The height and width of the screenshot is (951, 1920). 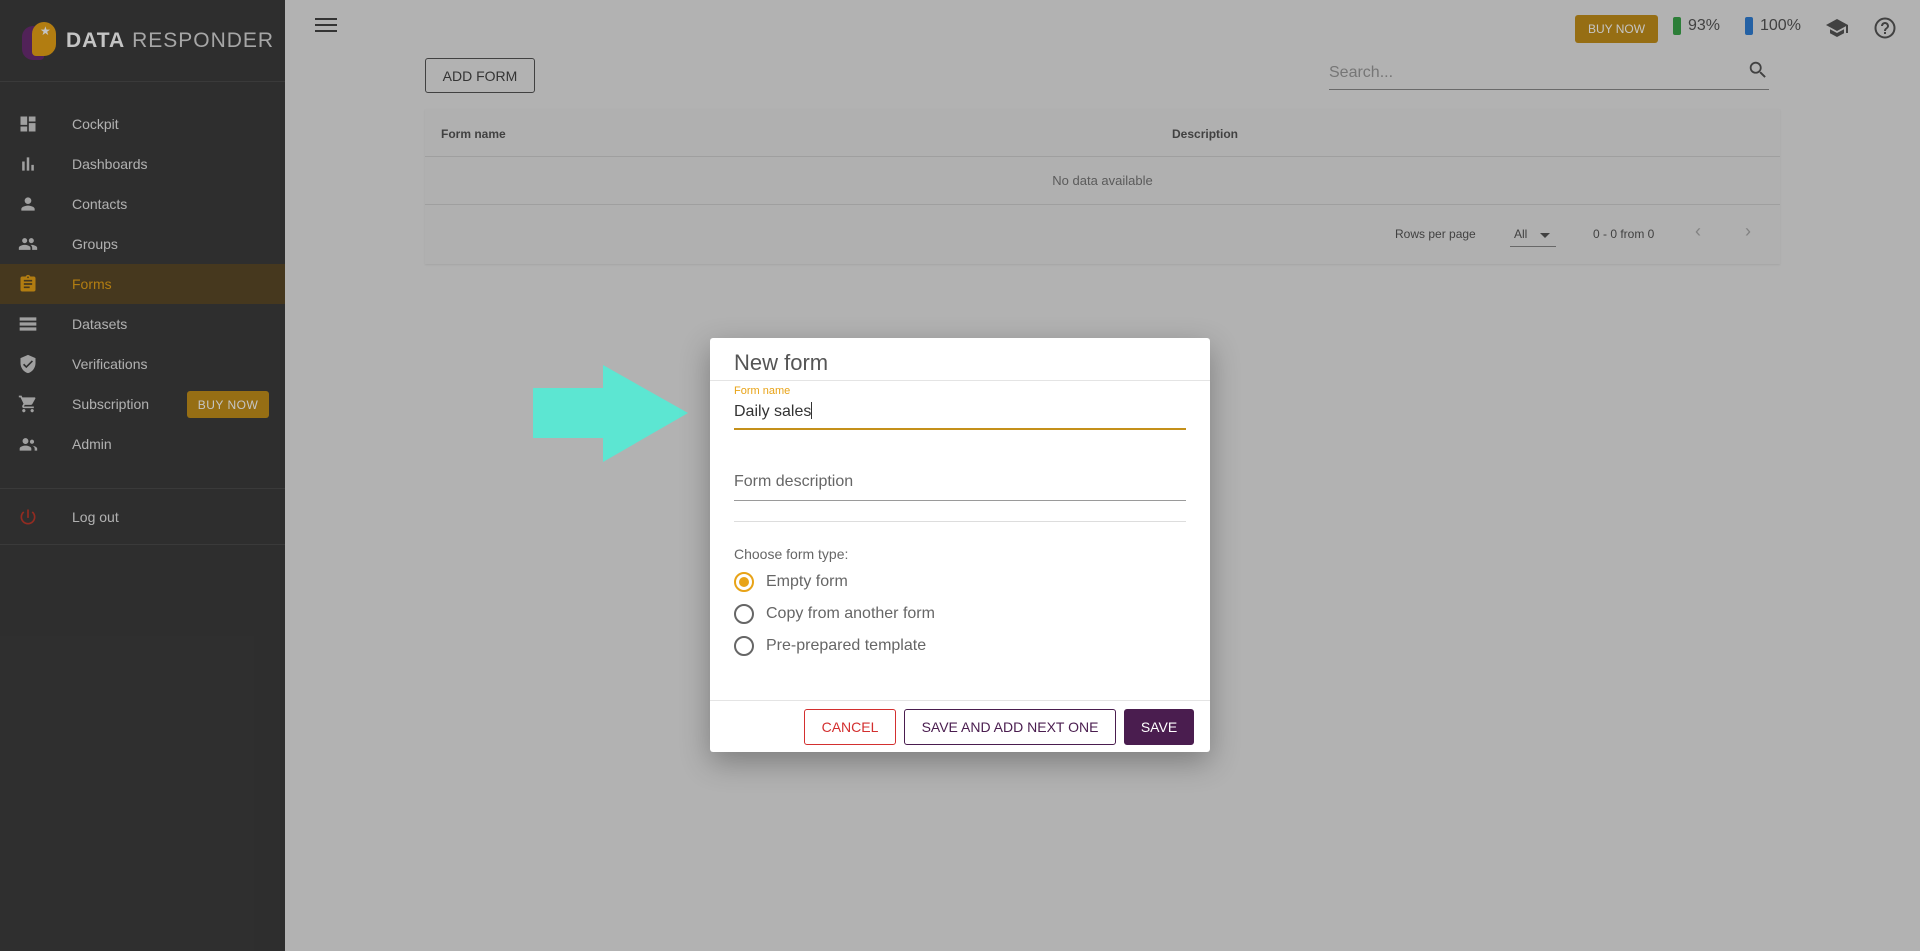 What do you see at coordinates (850, 727) in the screenshot?
I see `cancel-button: CANCEL` at bounding box center [850, 727].